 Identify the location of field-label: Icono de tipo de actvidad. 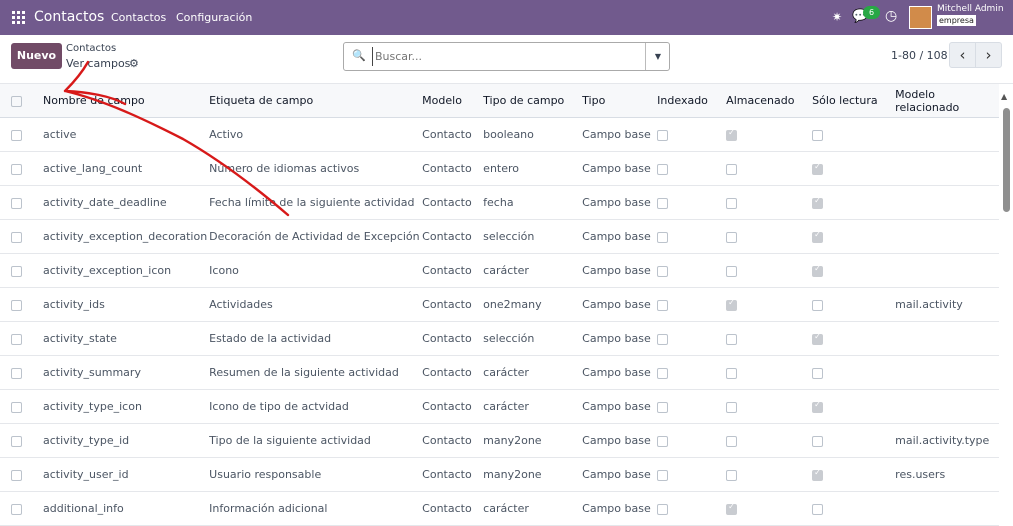
(315, 406).